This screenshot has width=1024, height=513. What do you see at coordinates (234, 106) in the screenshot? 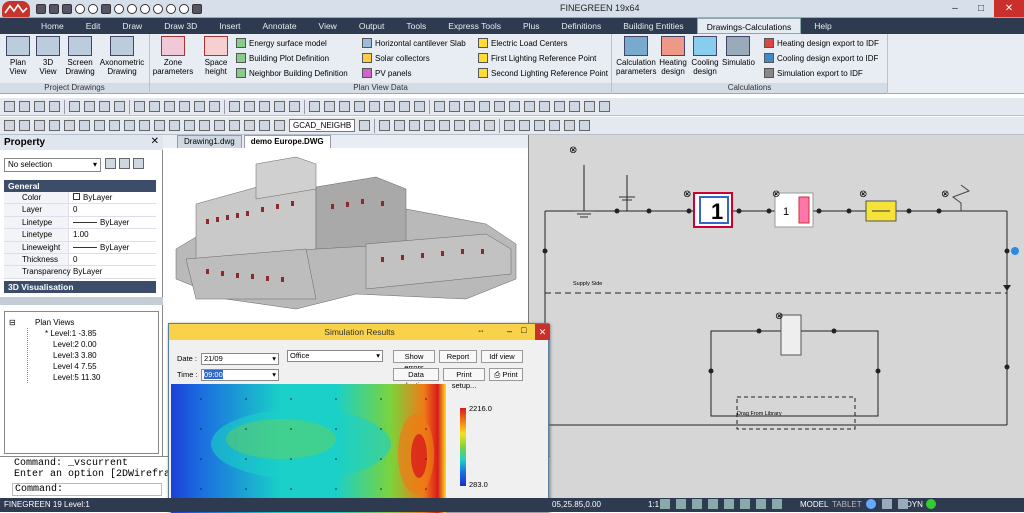
I see `pan-icon` at bounding box center [234, 106].